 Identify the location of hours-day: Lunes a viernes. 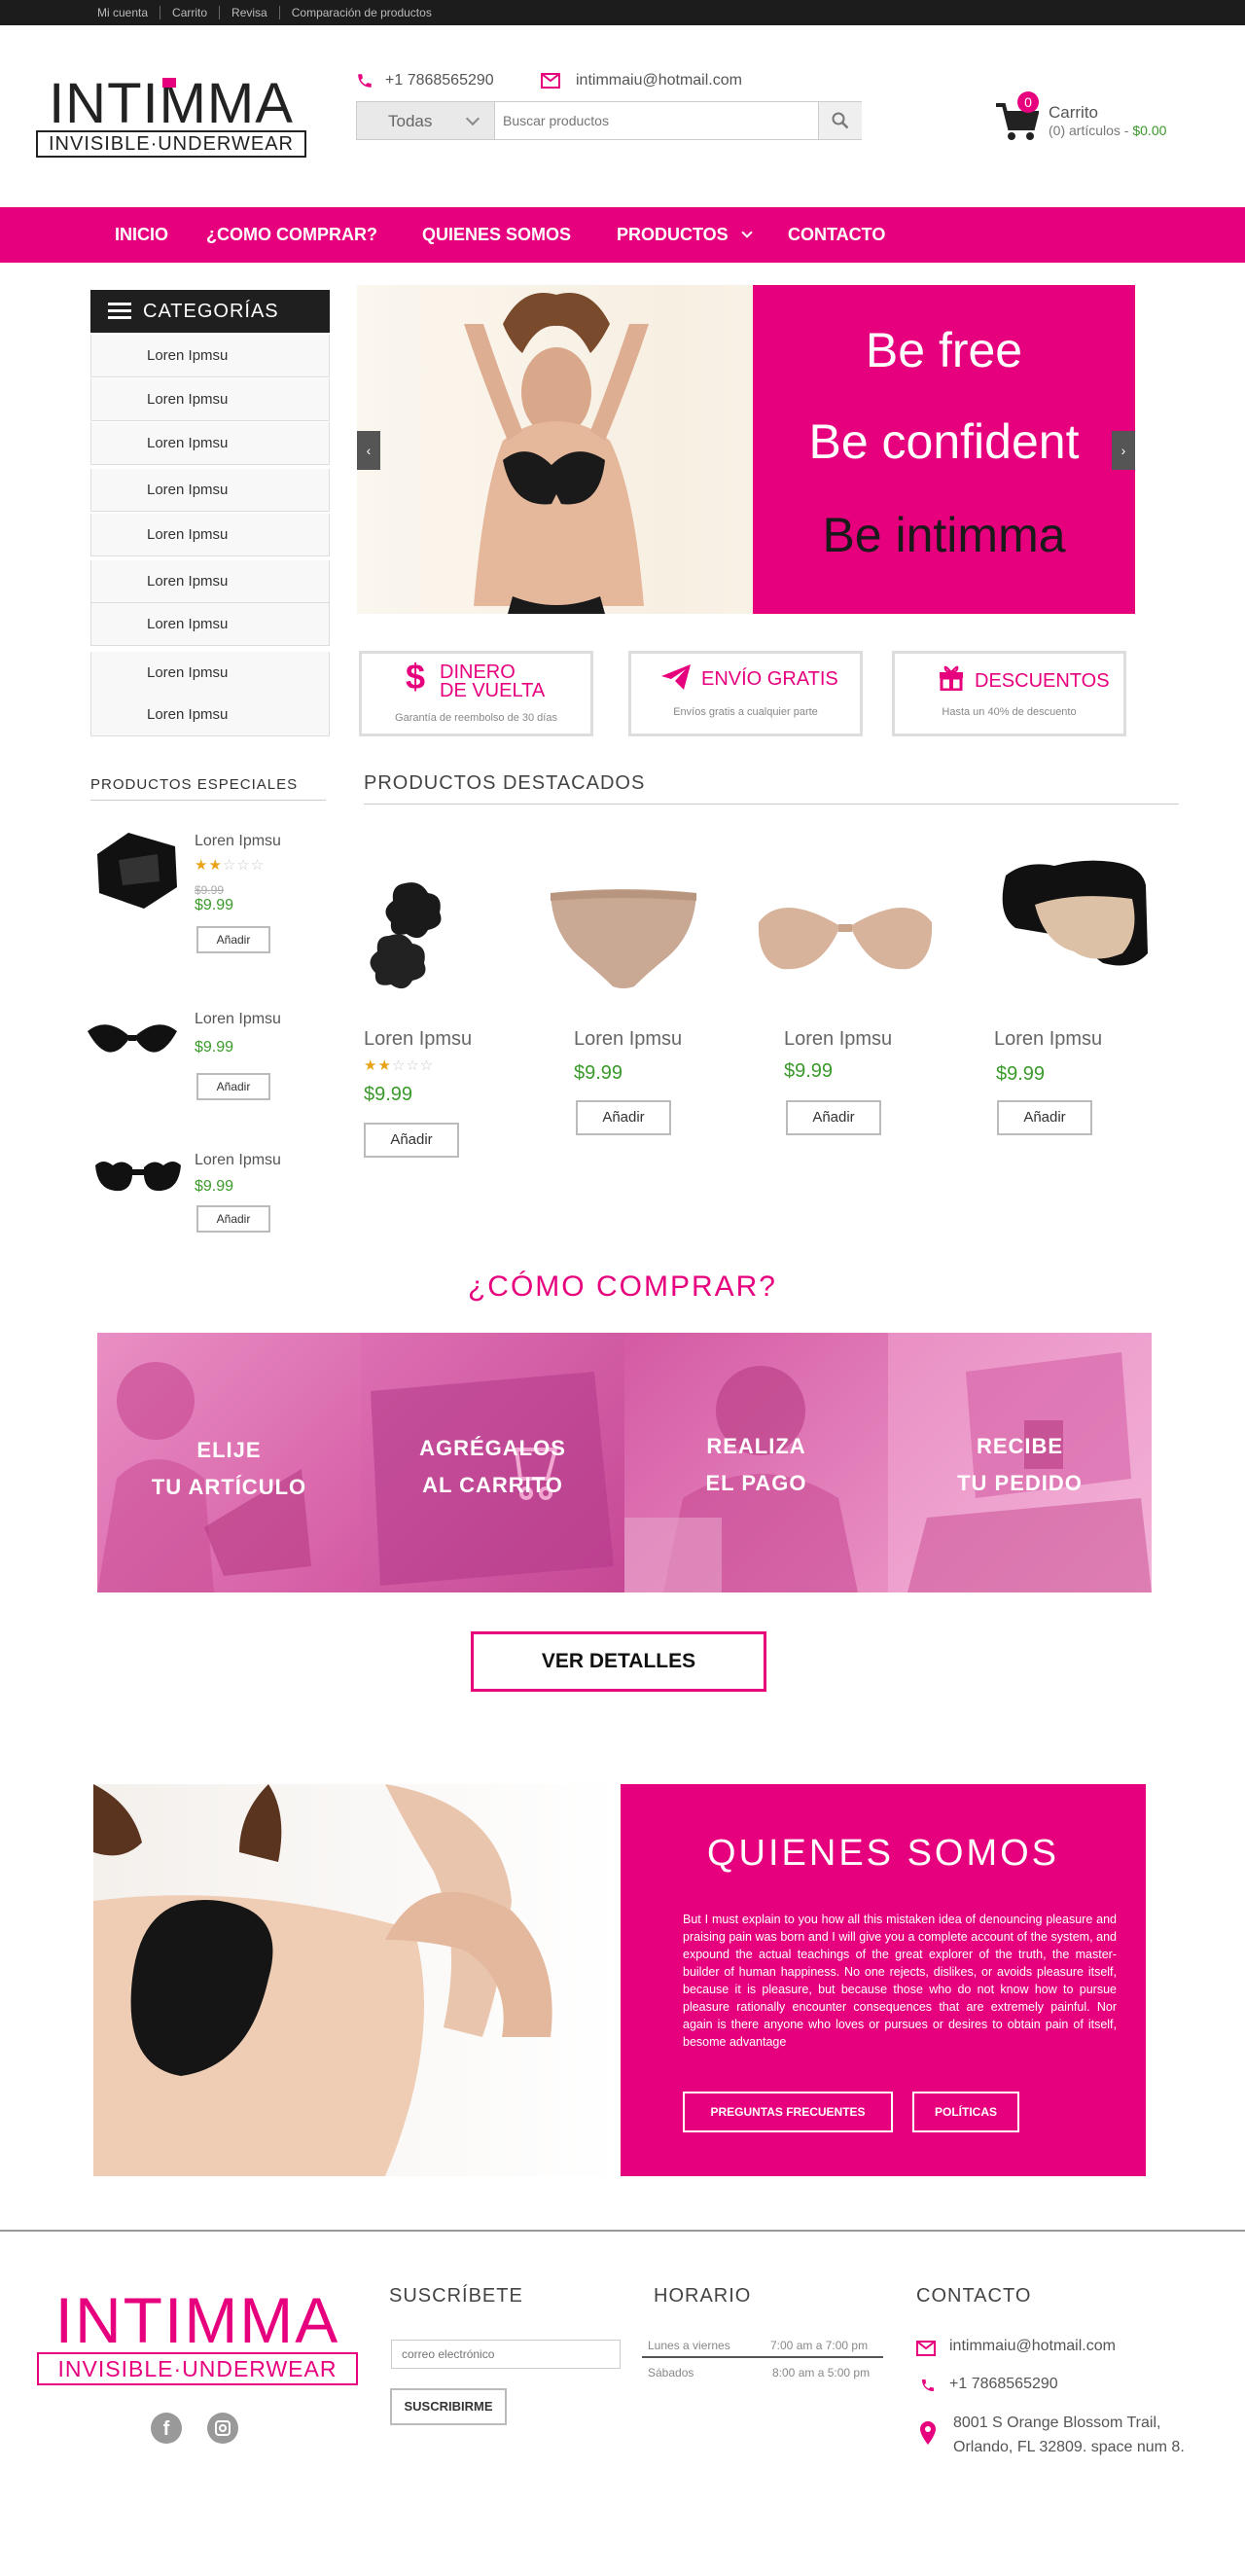
(689, 2345).